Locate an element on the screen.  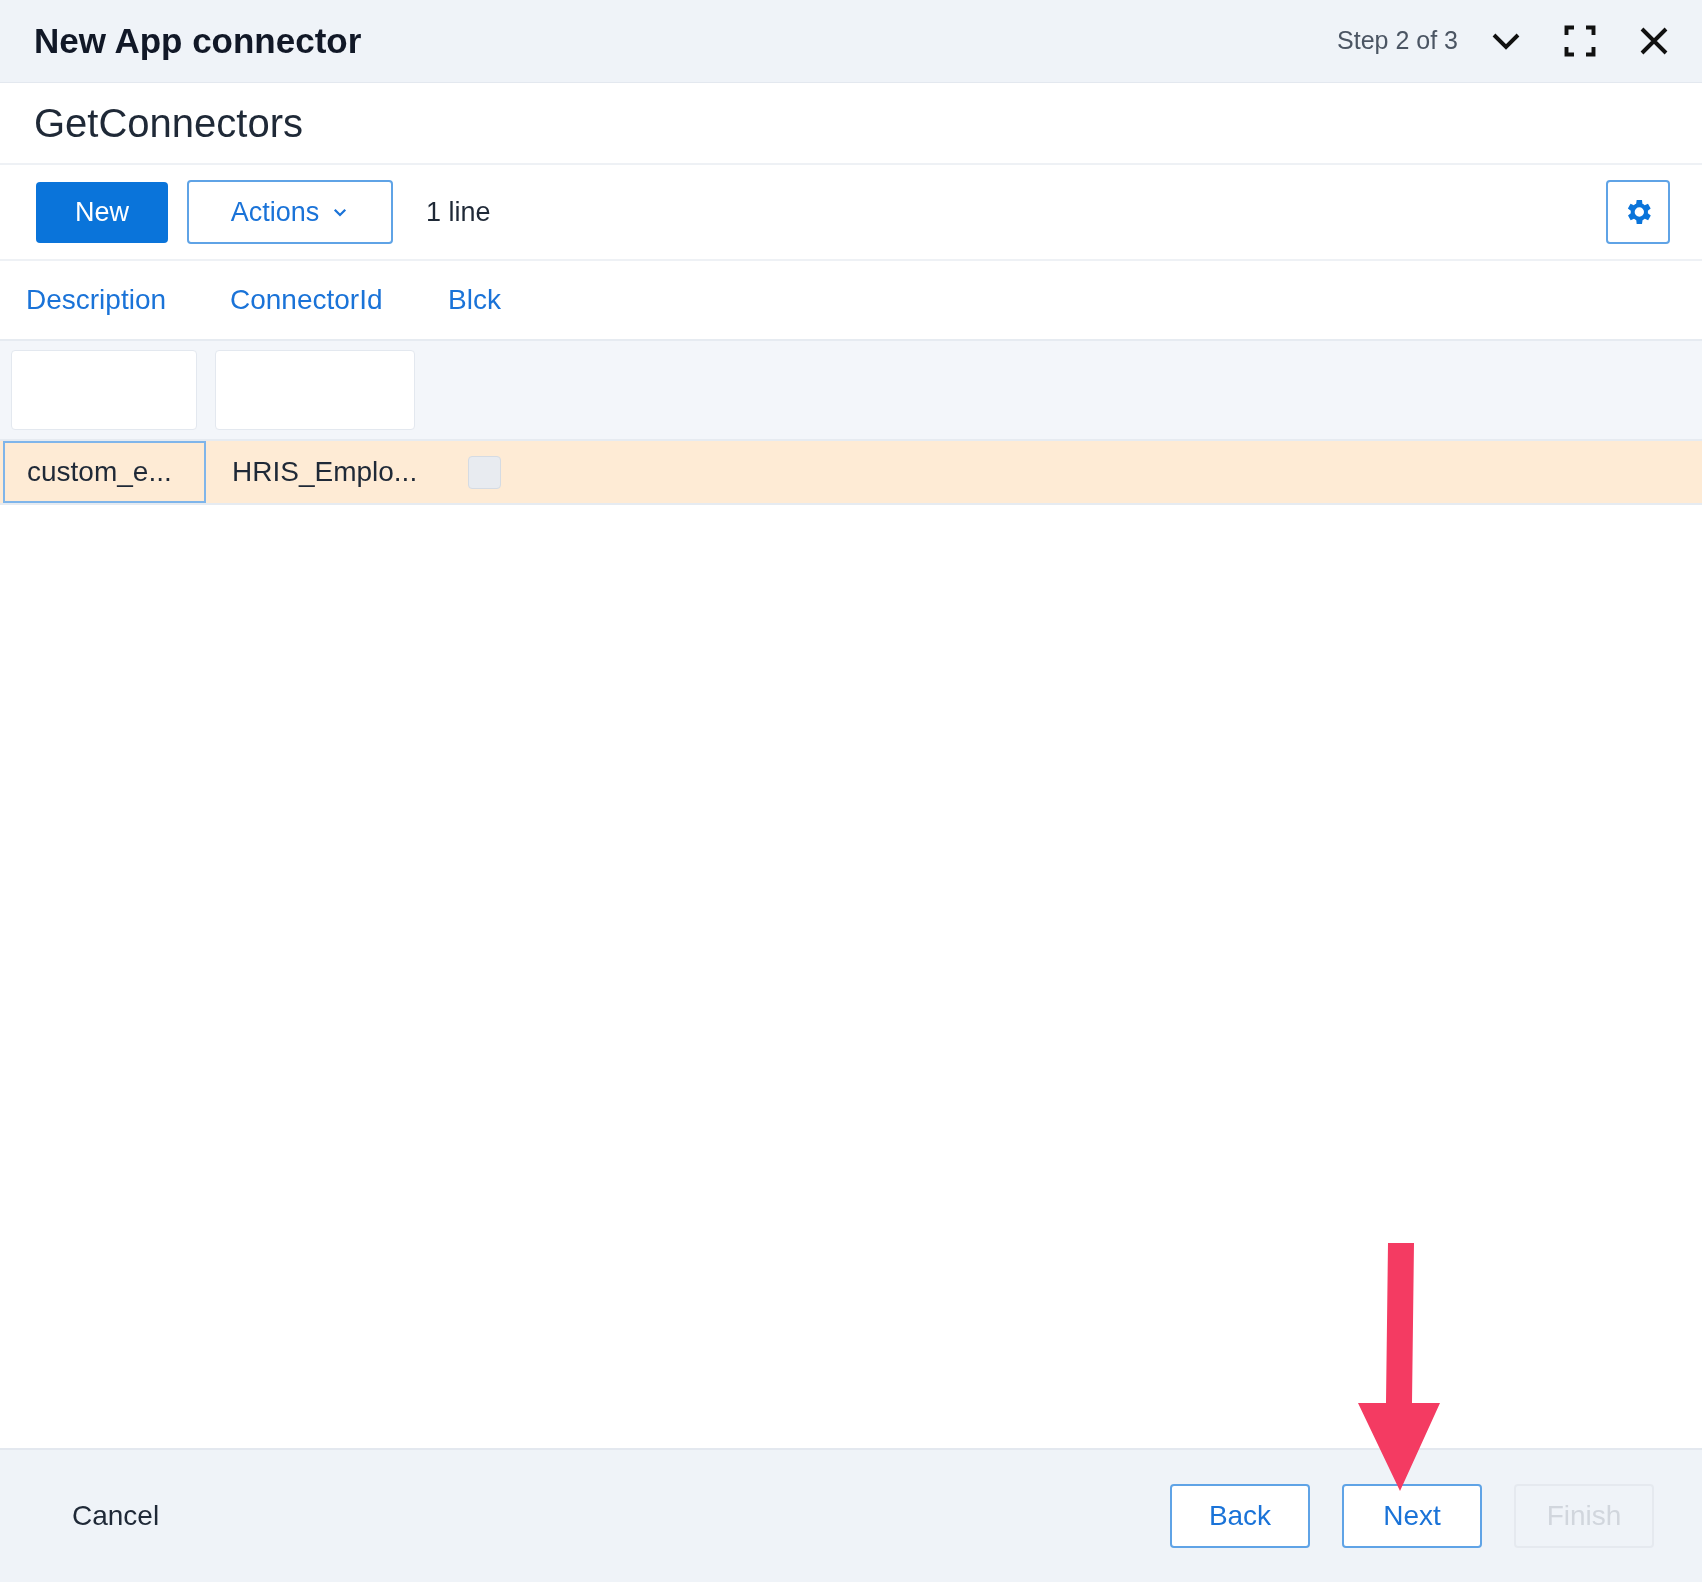
column-header: ConnectorId is located at coordinates (339, 300).